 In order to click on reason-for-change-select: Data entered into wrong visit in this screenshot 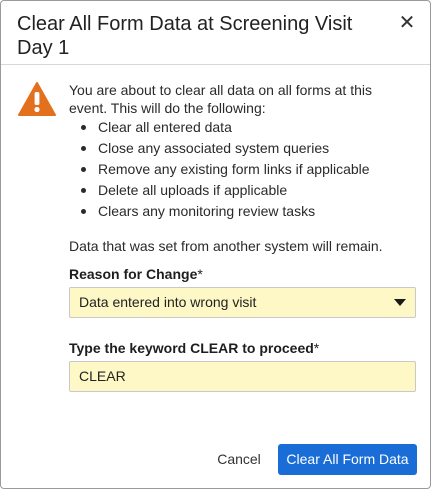, I will do `click(242, 302)`.